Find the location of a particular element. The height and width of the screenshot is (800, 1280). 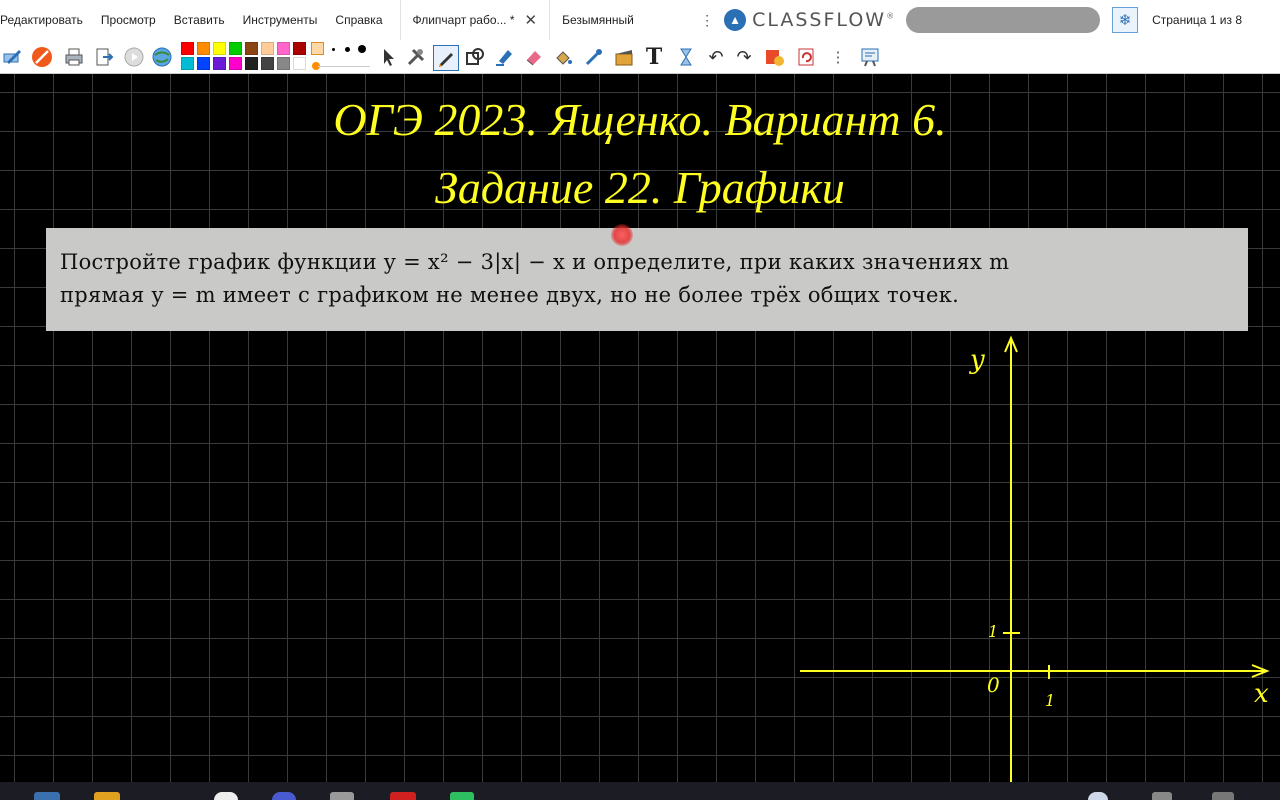

messenger-icon is located at coordinates (284, 796).